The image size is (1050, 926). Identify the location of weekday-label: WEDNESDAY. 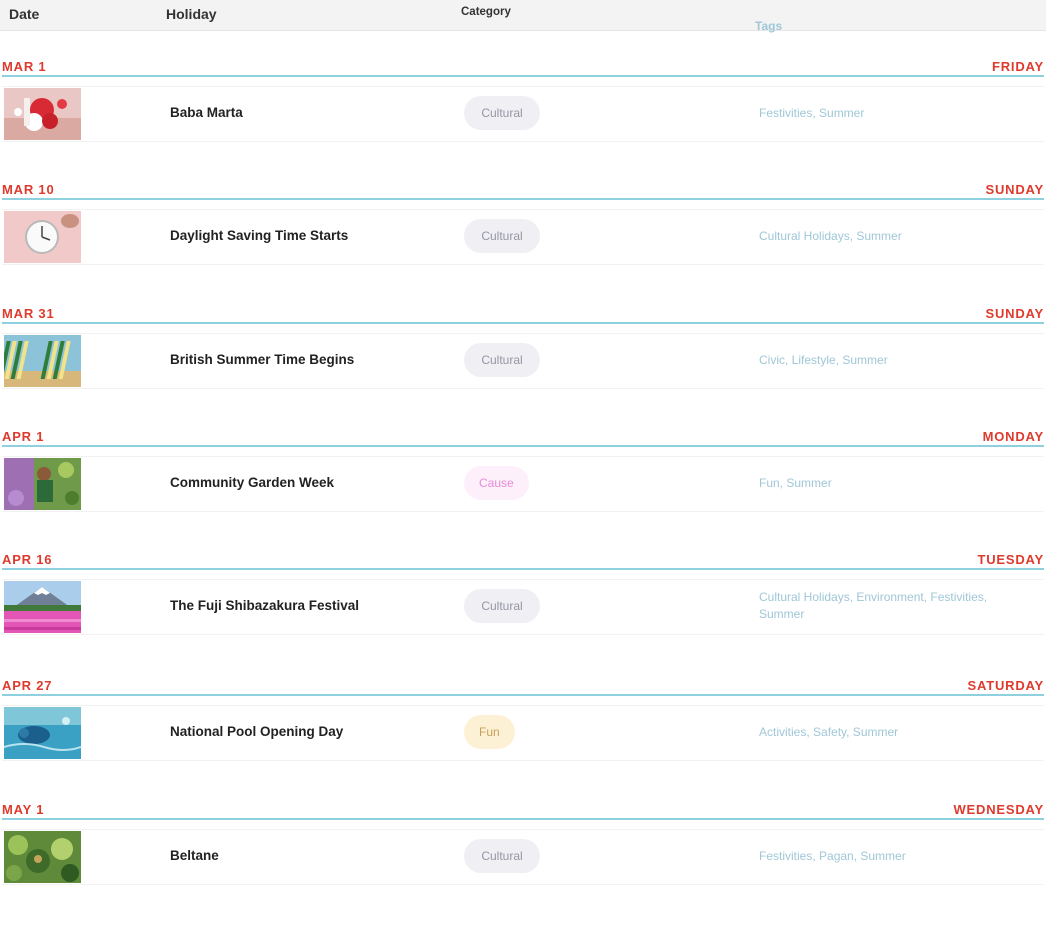
(998, 809).